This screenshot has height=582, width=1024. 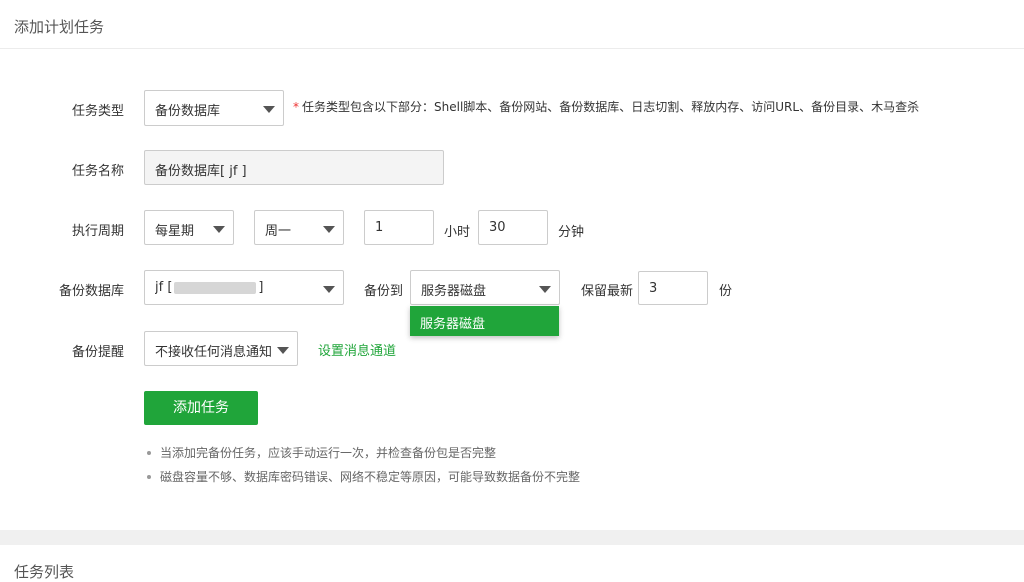 I want to click on backup-db-select: jf [], so click(x=244, y=287).